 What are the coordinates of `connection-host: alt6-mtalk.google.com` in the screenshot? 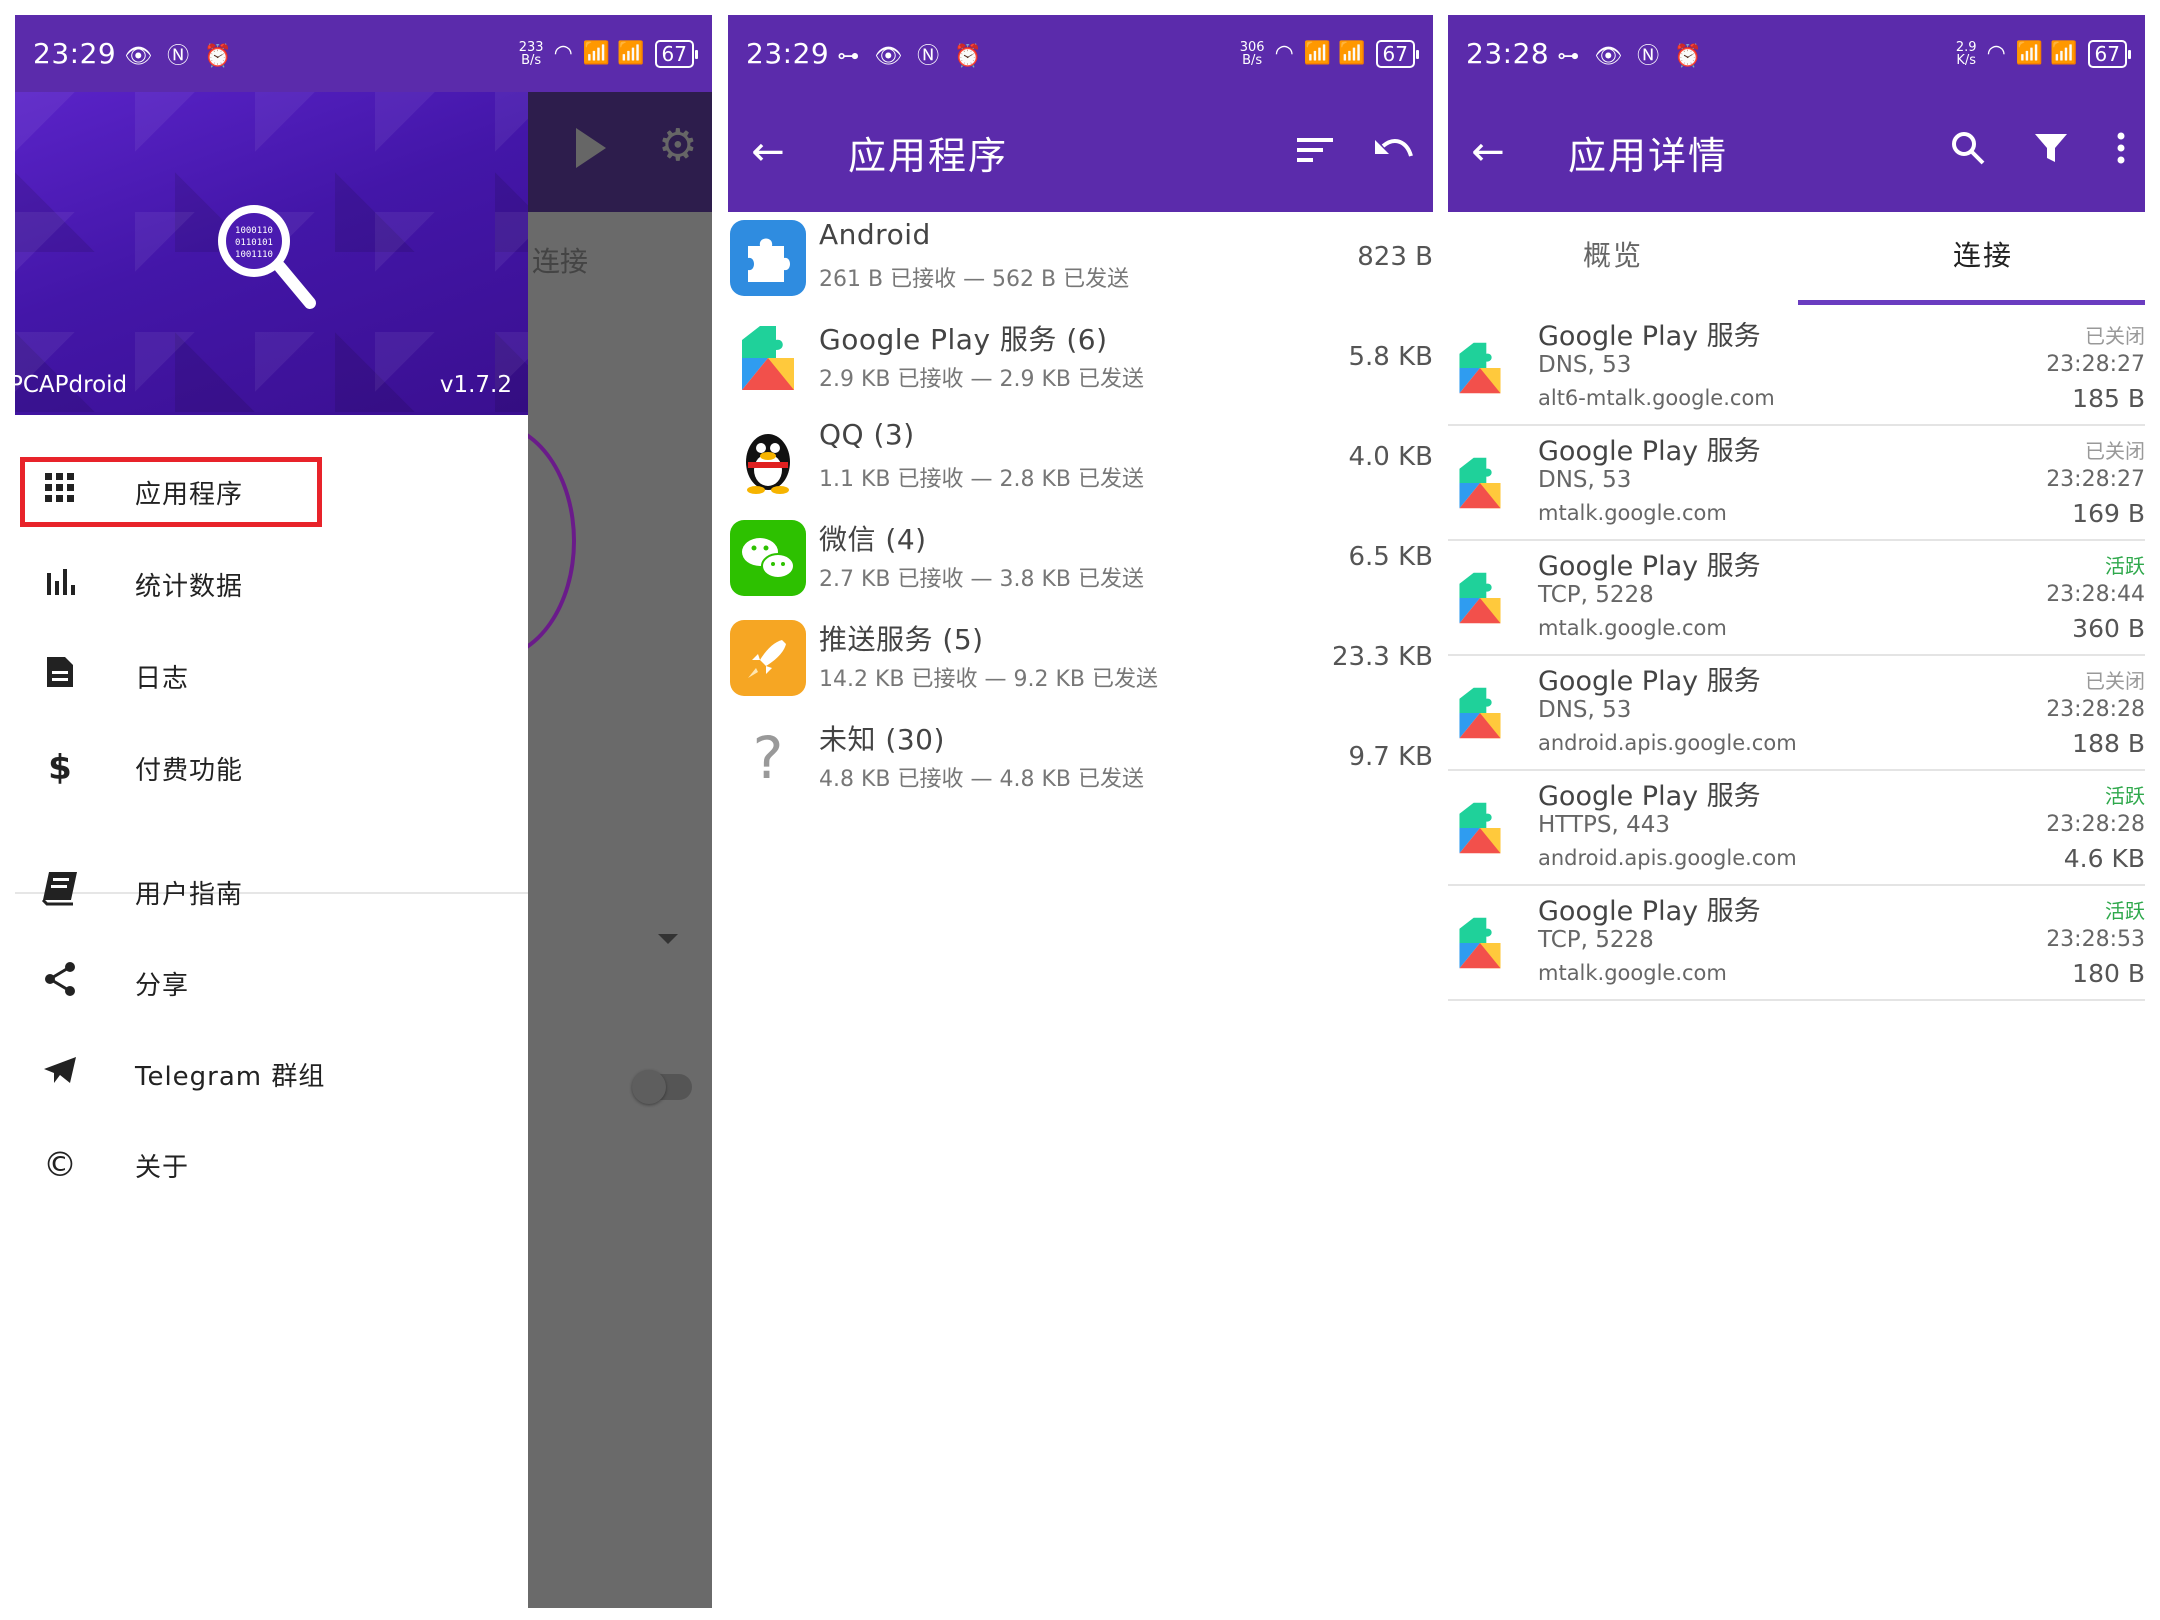 It's located at (1656, 398).